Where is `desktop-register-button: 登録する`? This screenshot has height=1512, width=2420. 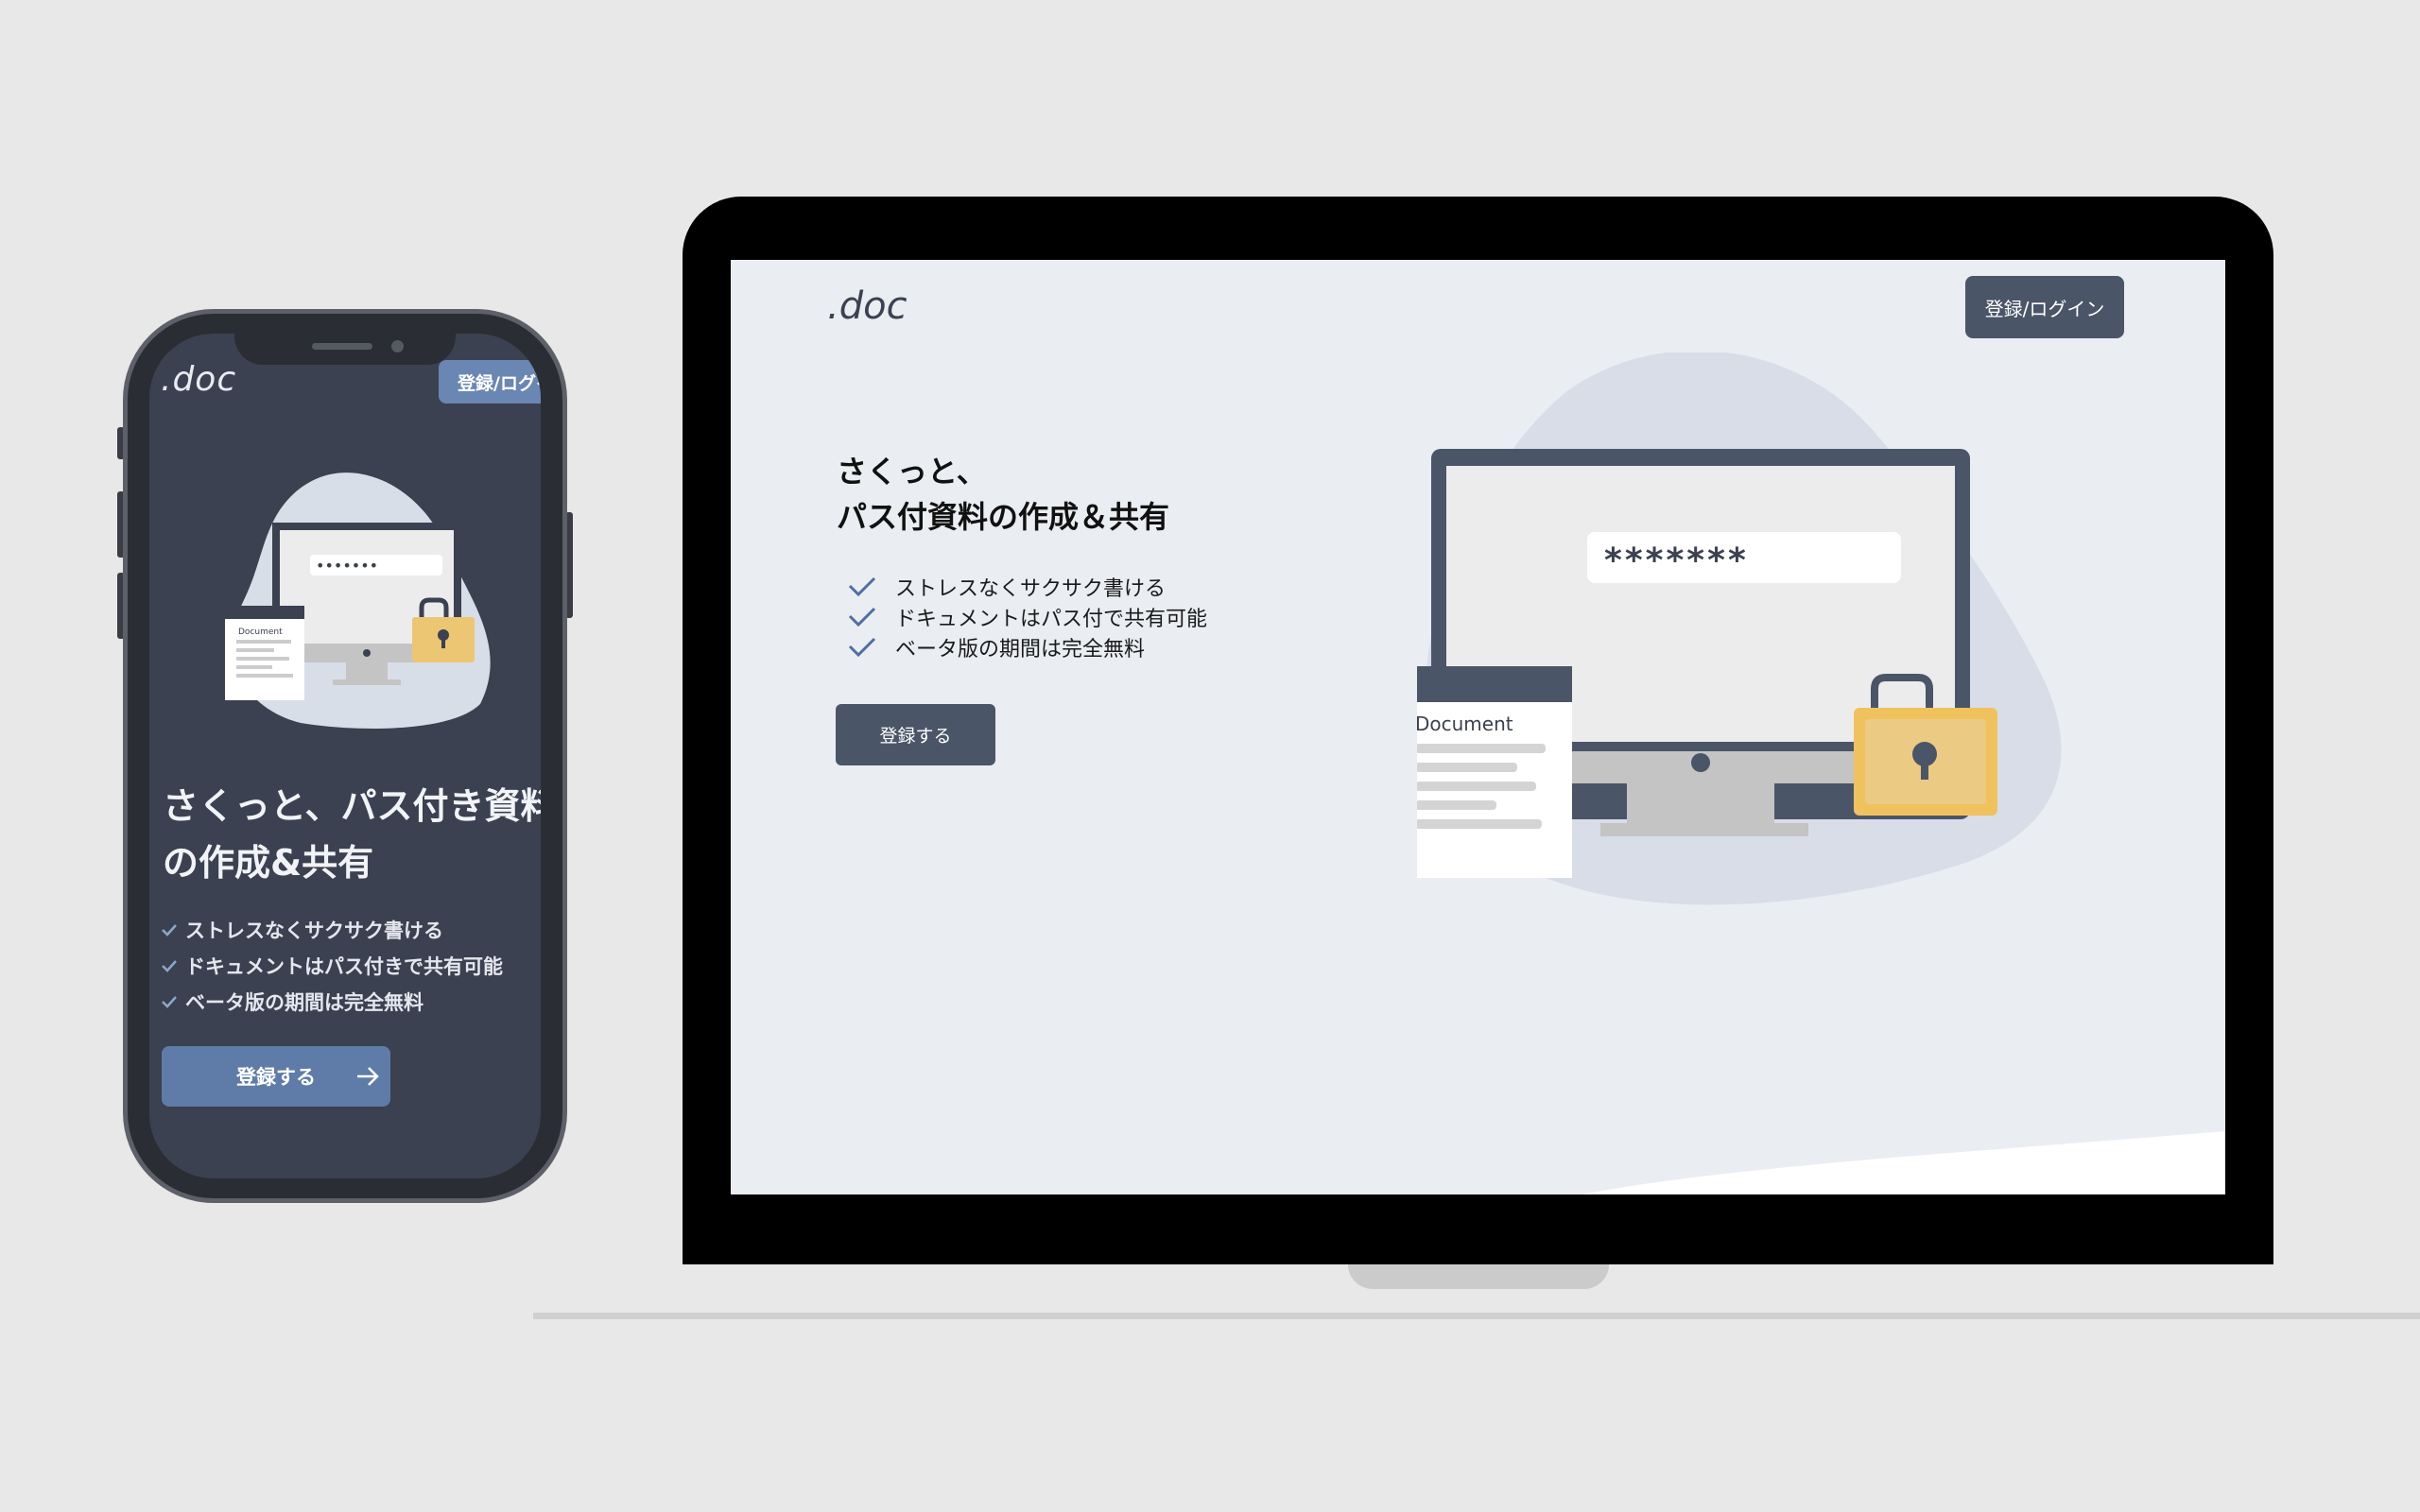 desktop-register-button: 登録する is located at coordinates (915, 734).